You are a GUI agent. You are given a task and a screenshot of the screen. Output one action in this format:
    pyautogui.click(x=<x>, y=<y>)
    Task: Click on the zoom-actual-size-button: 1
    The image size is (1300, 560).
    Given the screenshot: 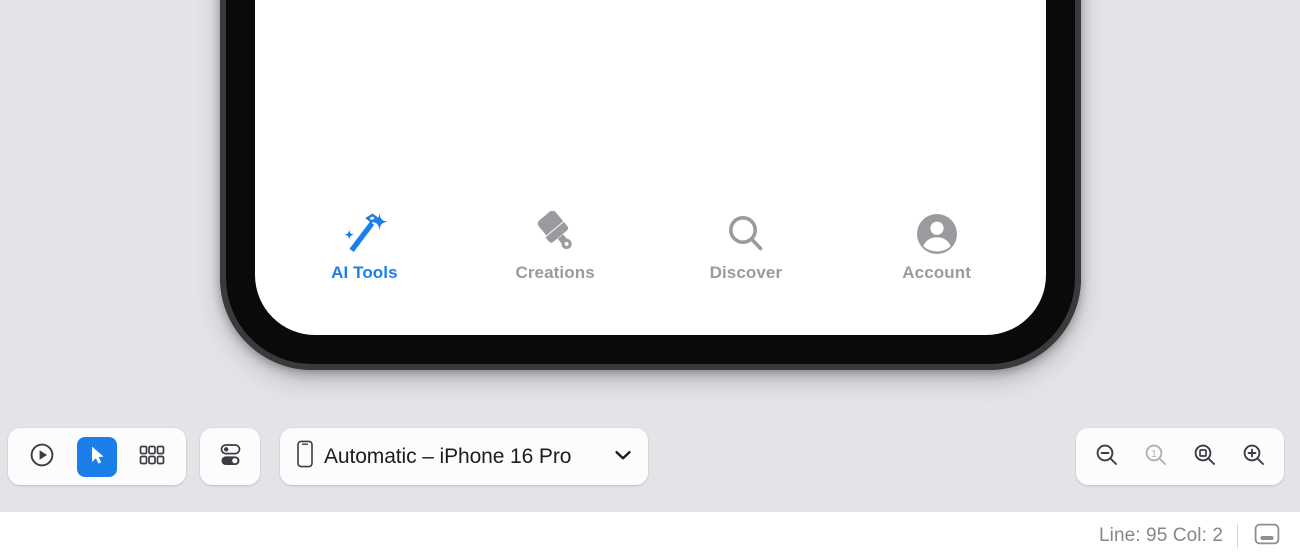 What is the action you would take?
    pyautogui.click(x=1156, y=457)
    